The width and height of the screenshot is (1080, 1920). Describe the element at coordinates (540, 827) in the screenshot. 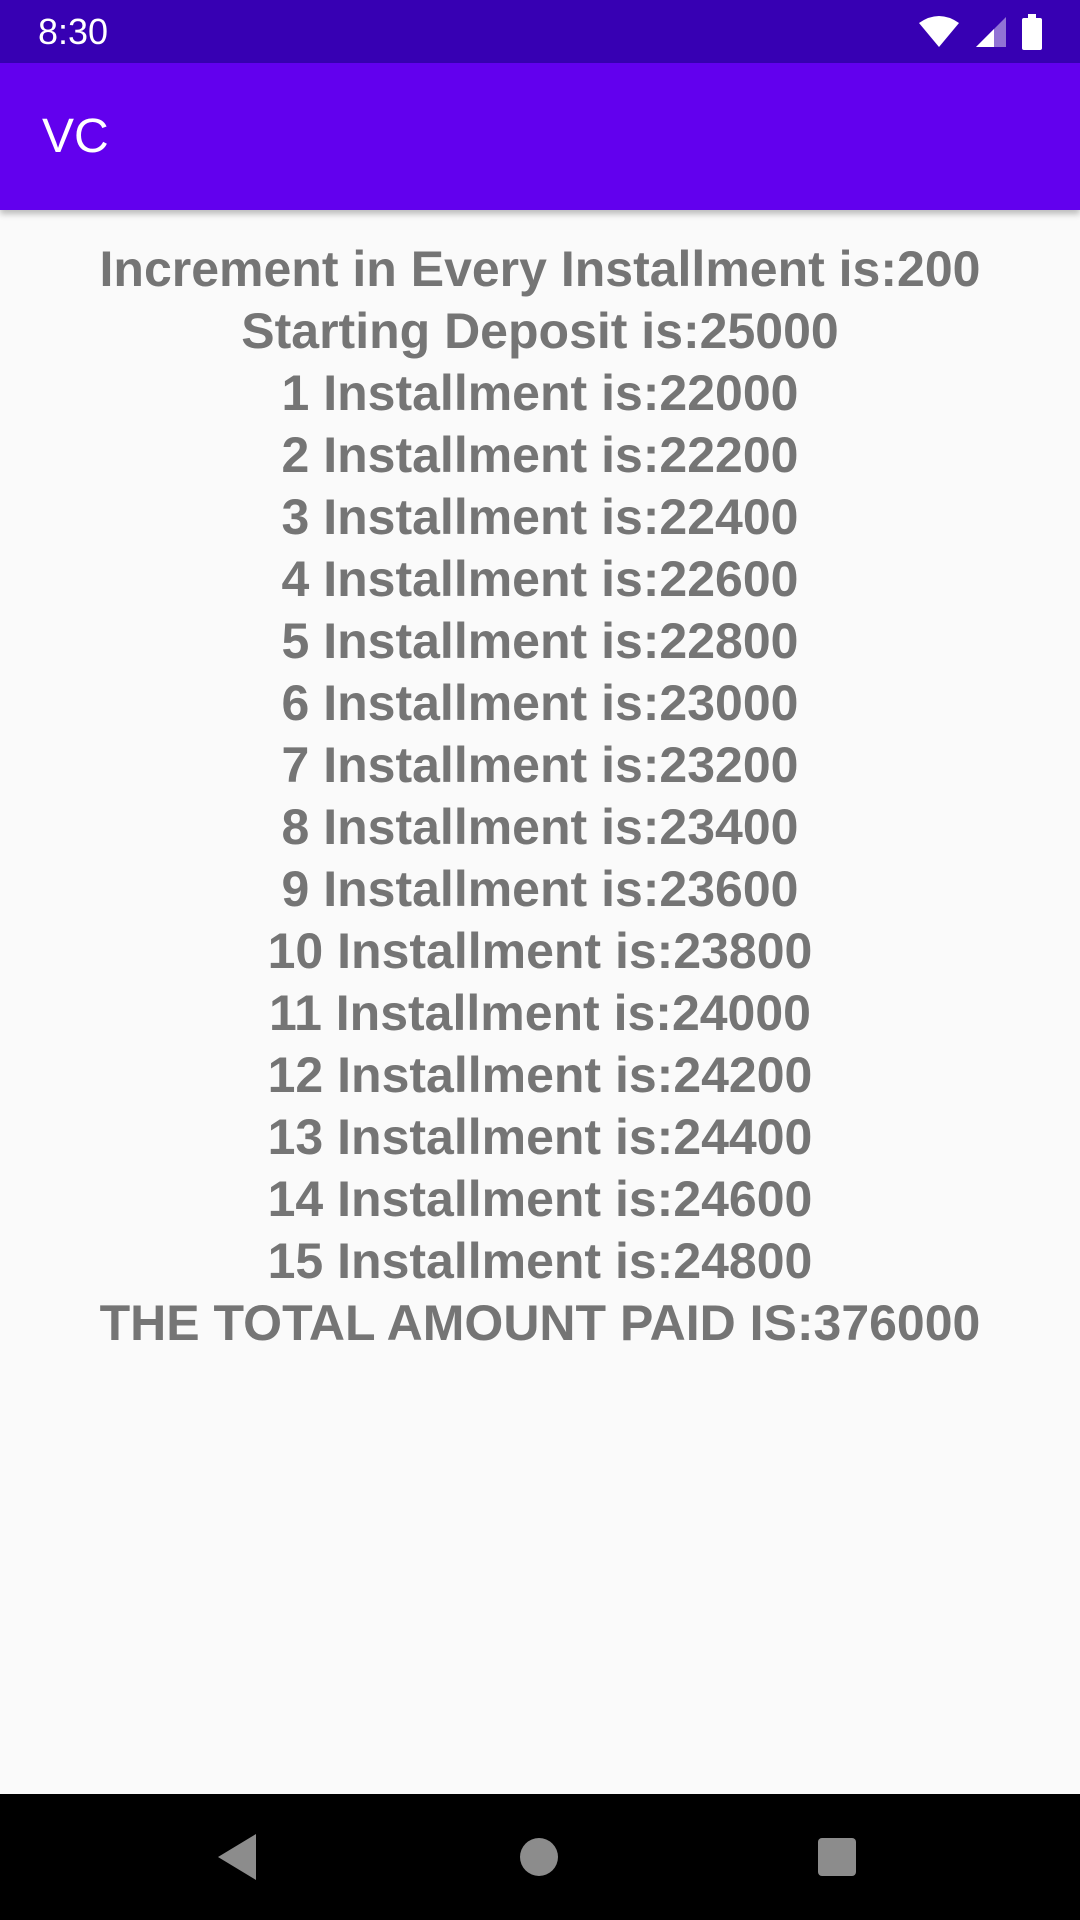

I see `installment-row: 8 Installment is:23400` at that location.